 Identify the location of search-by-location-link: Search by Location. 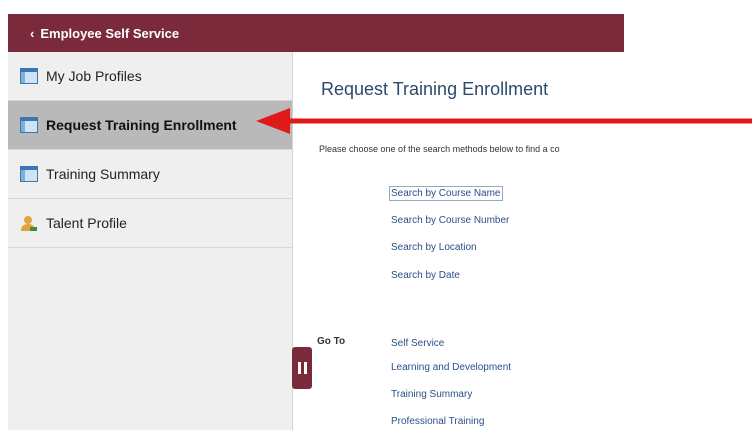
(434, 247).